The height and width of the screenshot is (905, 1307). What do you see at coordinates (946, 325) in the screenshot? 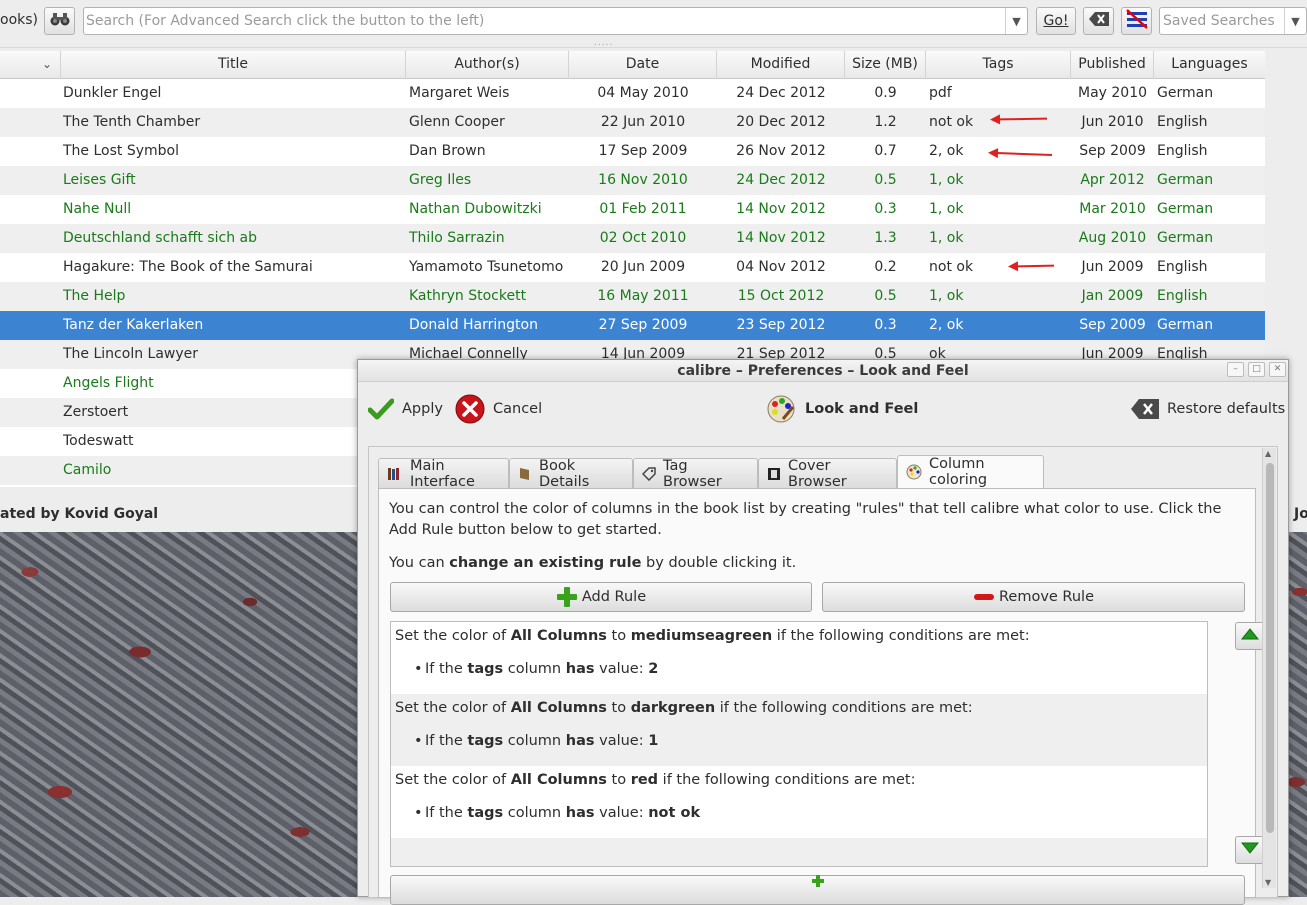
I see `table-cell-tags: 2, ok` at bounding box center [946, 325].